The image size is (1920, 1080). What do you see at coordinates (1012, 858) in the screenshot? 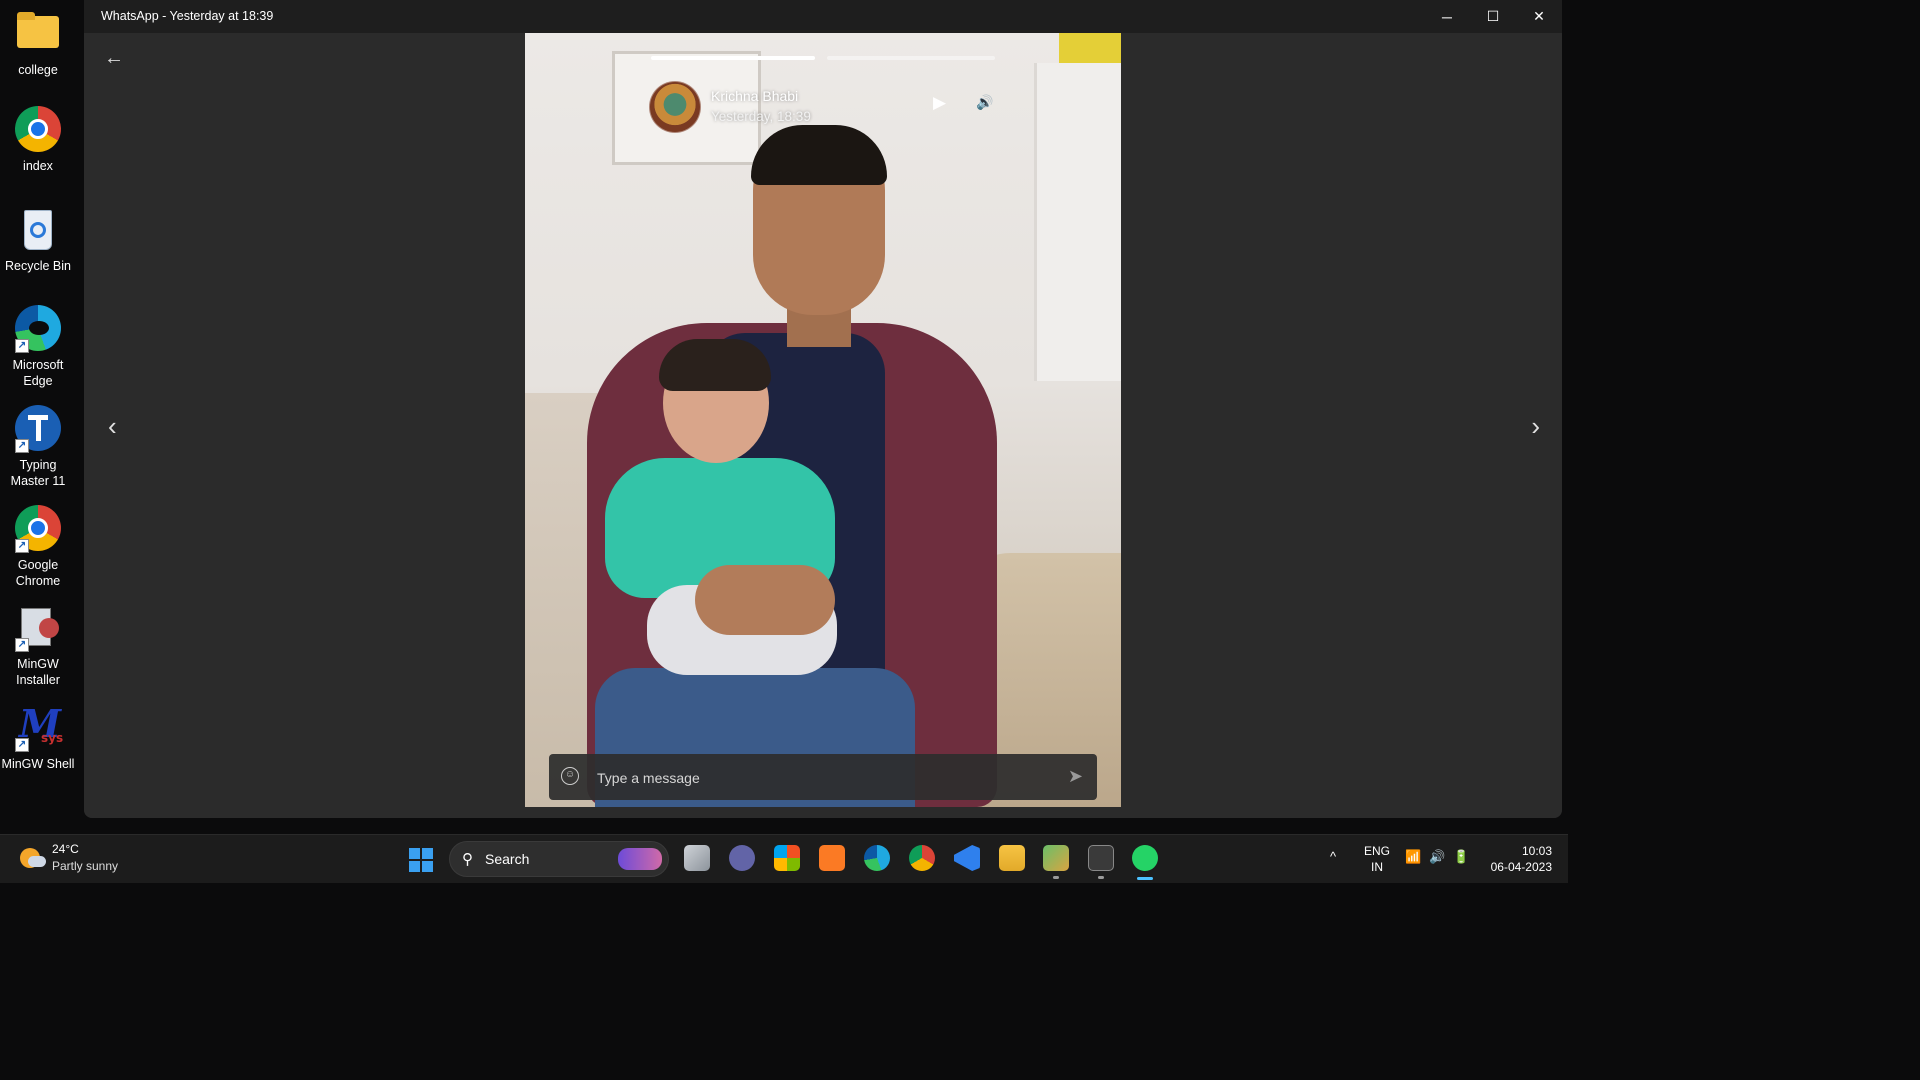
I see `file-explorer-icon` at bounding box center [1012, 858].